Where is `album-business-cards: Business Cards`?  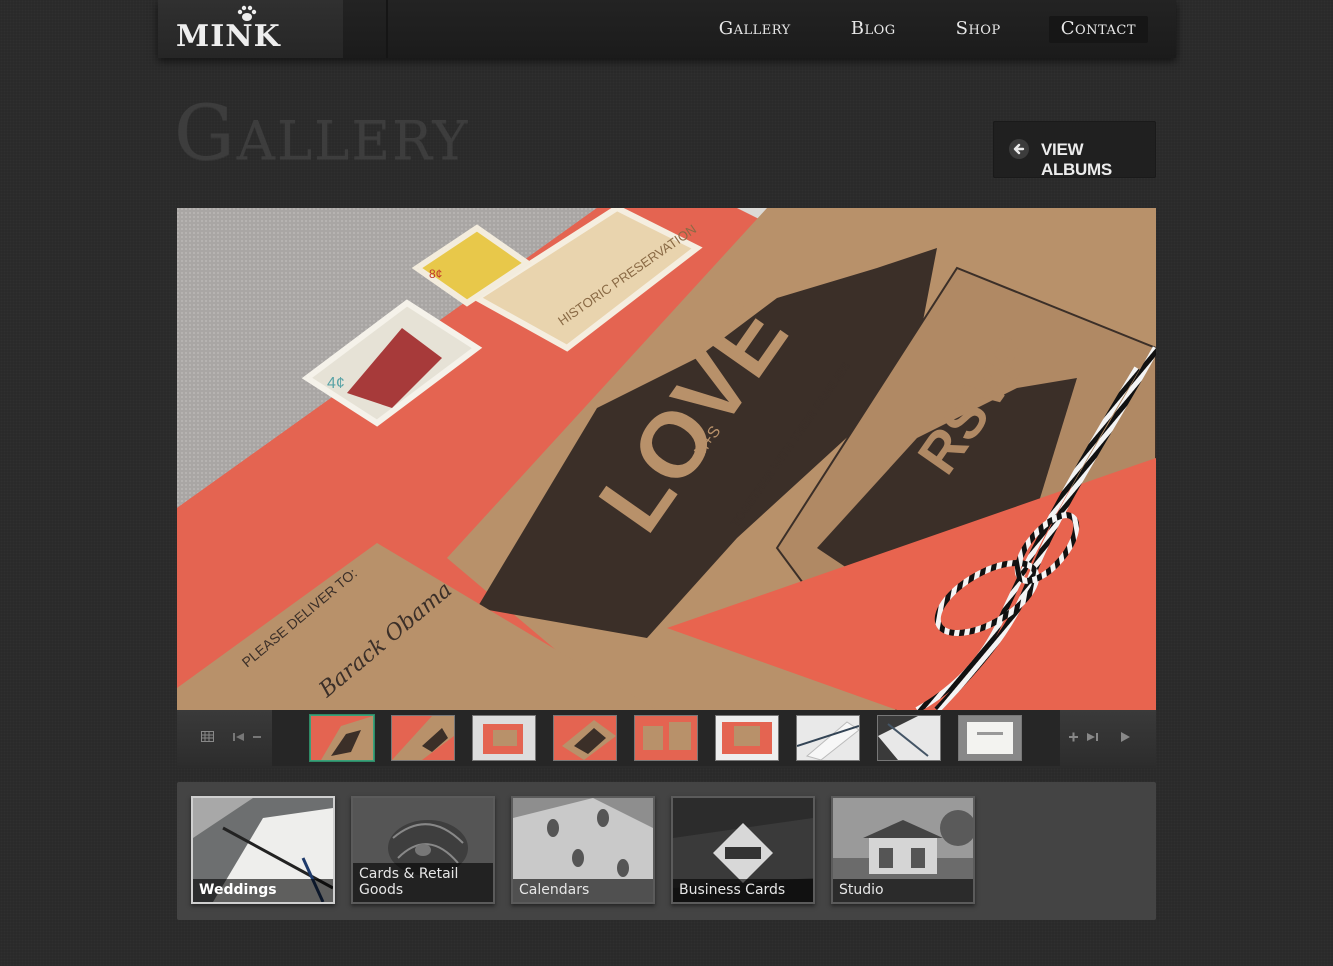
album-business-cards: Business Cards is located at coordinates (743, 850).